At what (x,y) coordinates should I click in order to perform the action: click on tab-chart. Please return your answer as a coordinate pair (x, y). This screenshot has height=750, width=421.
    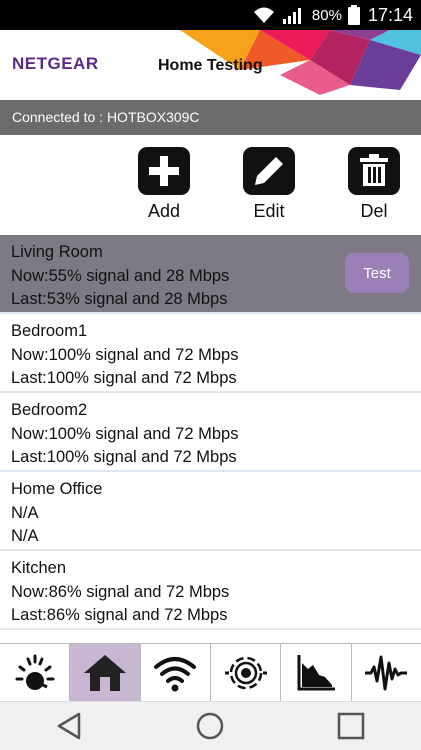
    Looking at the image, I should click on (316, 672).